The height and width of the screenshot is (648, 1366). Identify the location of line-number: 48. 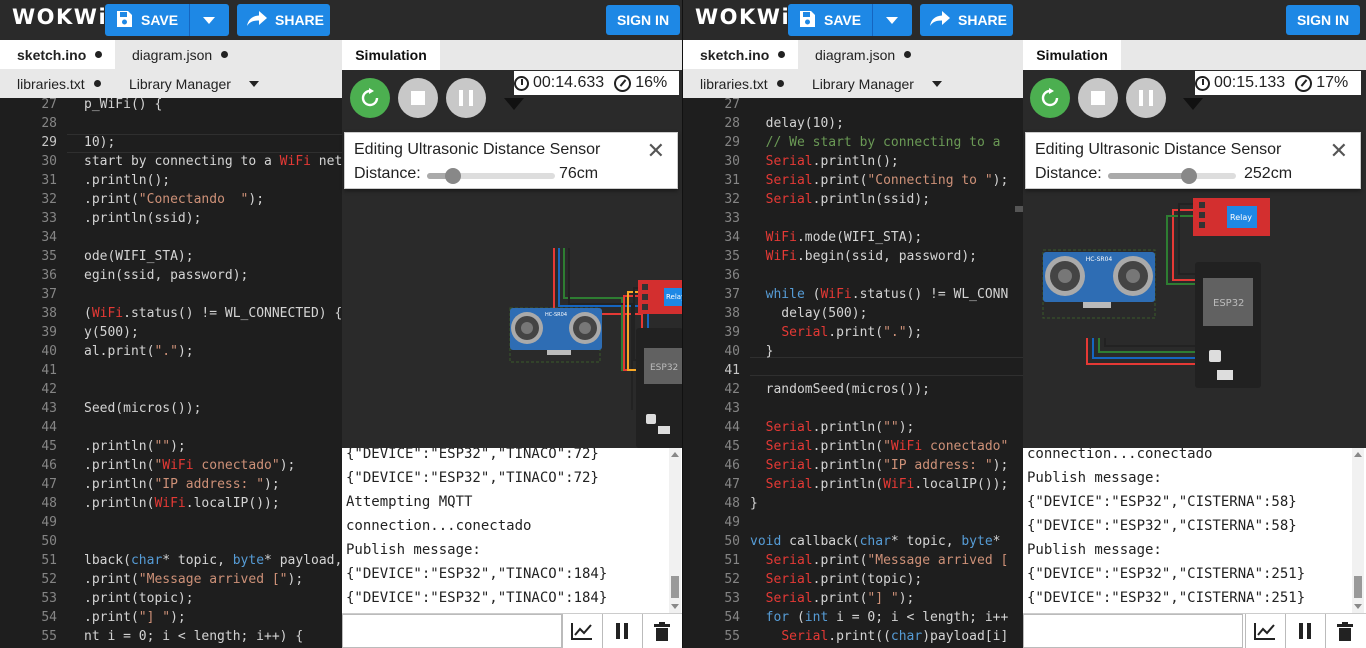
(732, 503).